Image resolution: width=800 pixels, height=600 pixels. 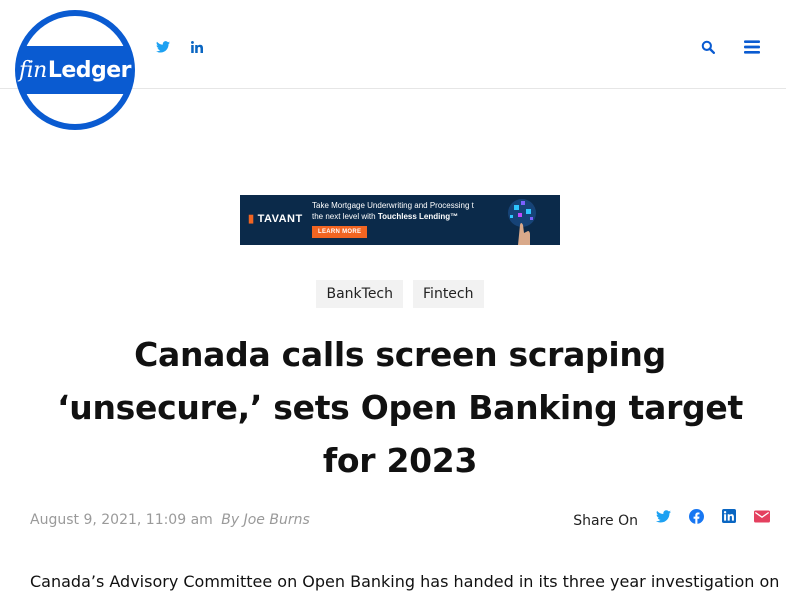 What do you see at coordinates (762, 516) in the screenshot?
I see `email-icon` at bounding box center [762, 516].